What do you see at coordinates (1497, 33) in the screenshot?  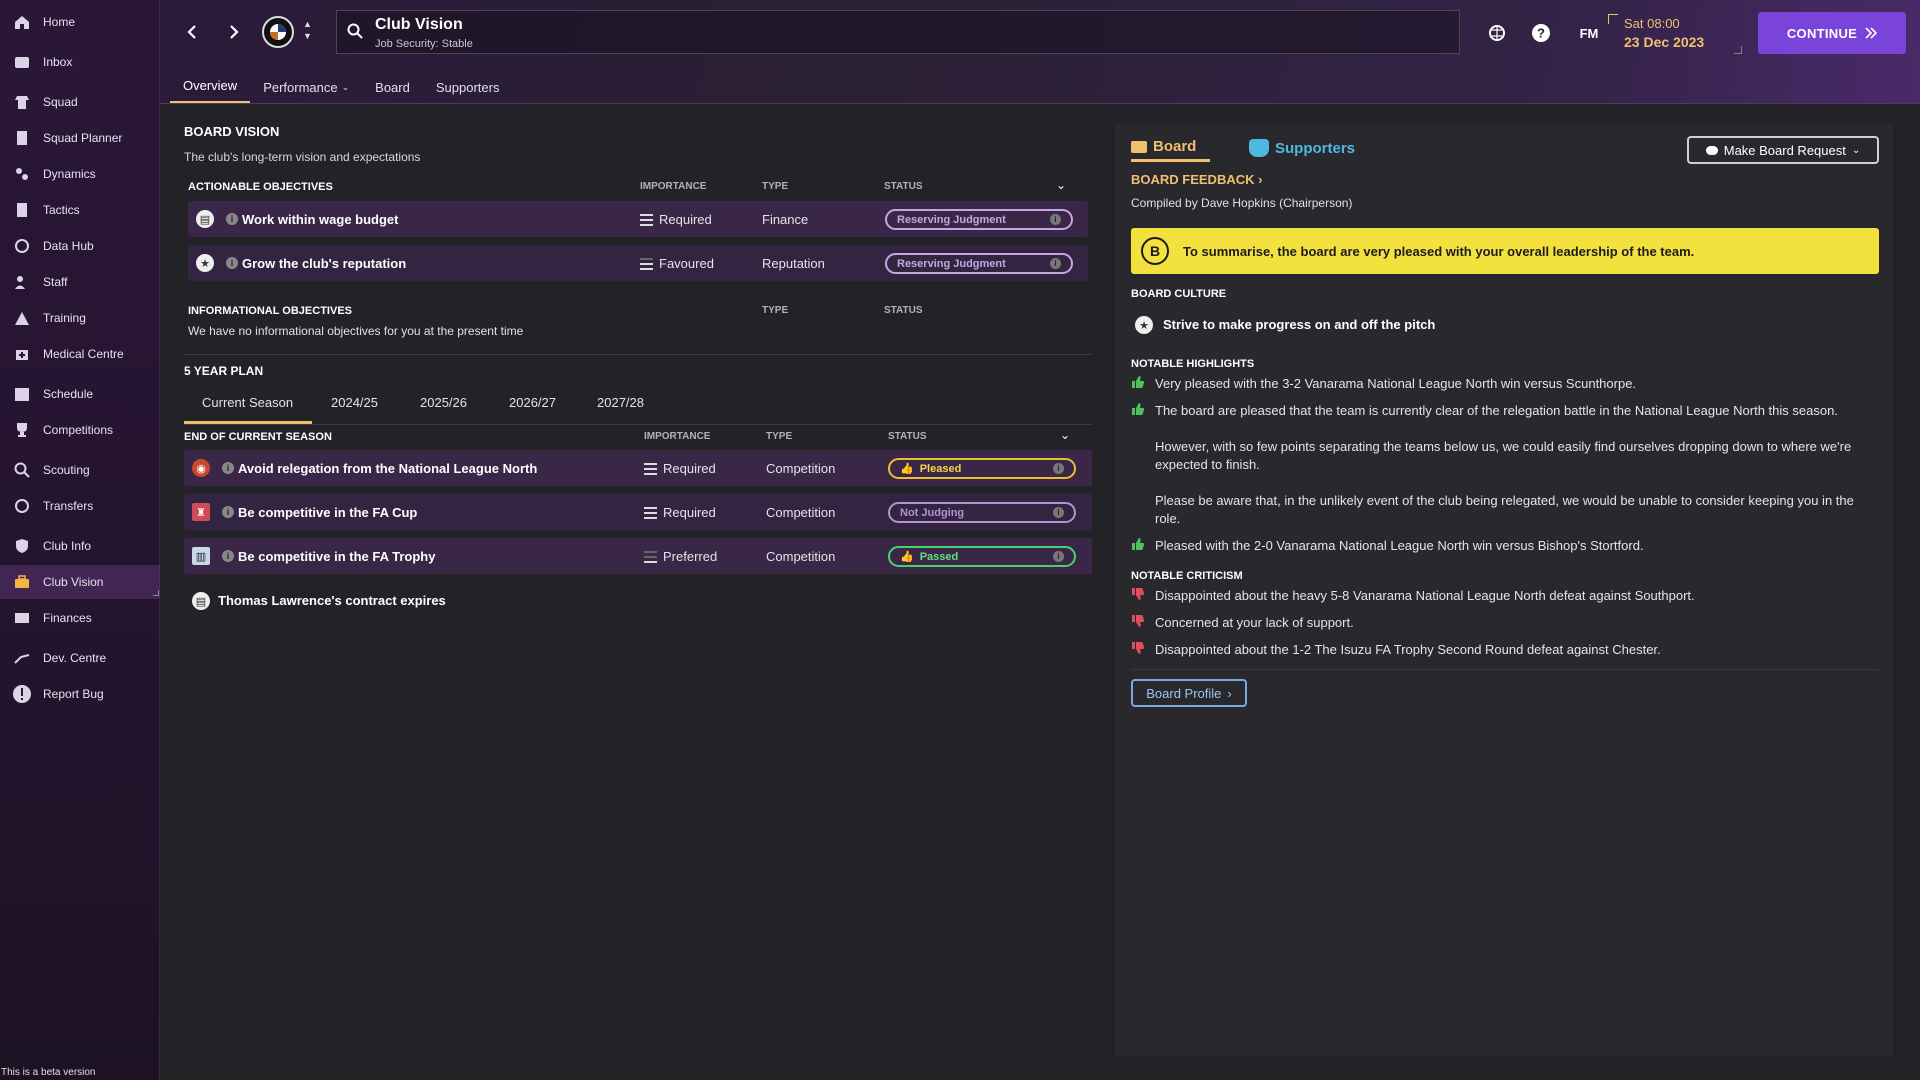 I see `world-icon` at bounding box center [1497, 33].